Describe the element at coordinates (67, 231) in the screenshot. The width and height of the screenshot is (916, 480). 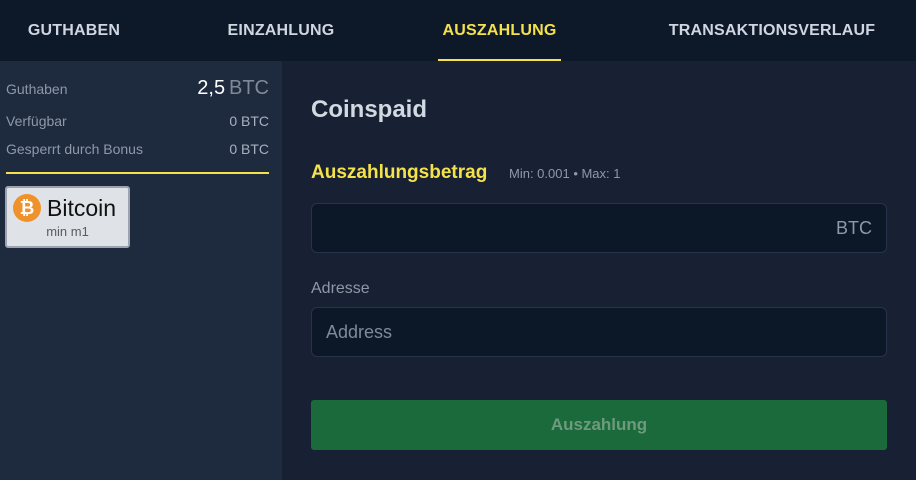
I see `payment-method-min: min m1` at that location.